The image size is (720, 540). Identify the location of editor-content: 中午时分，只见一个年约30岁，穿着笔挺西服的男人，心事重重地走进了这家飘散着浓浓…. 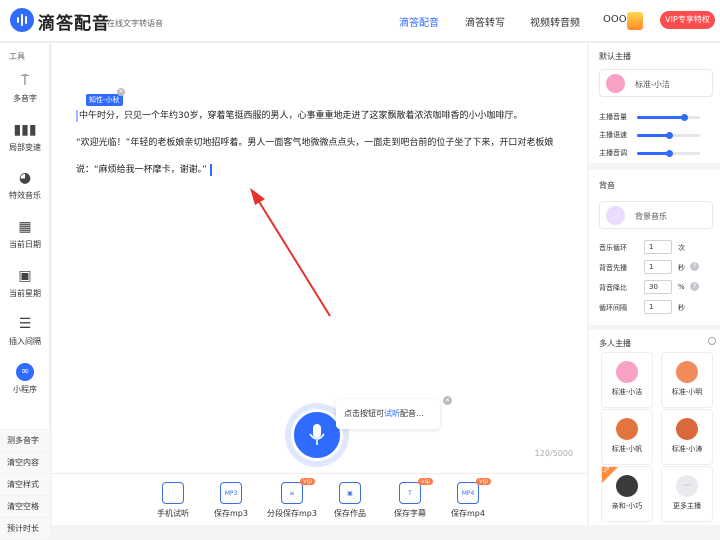
(315, 143).